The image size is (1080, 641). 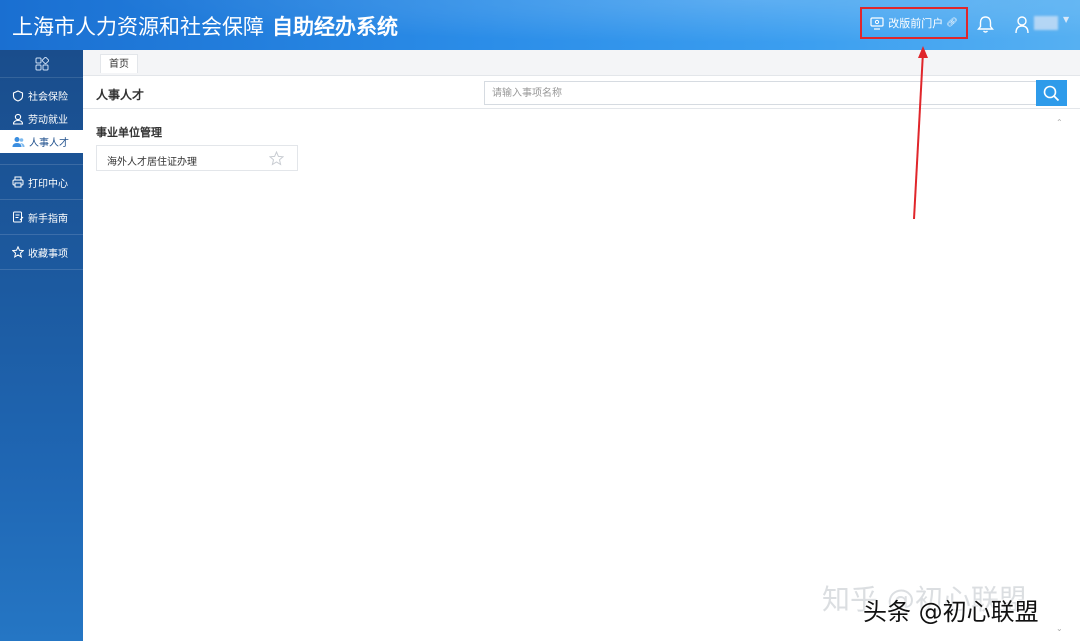 I want to click on sidebar-item-personnel: 人事人才, so click(x=41, y=141).